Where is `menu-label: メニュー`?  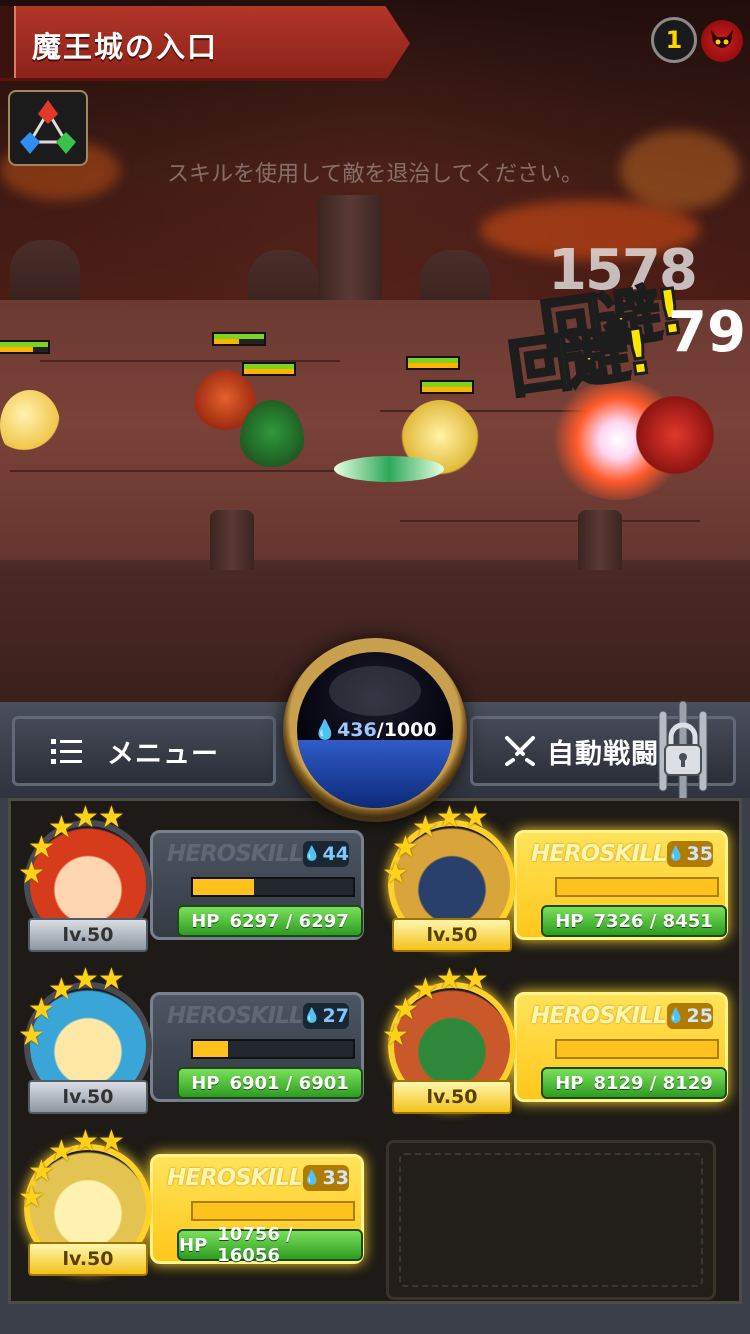
menu-label: メニュー is located at coordinates (163, 754).